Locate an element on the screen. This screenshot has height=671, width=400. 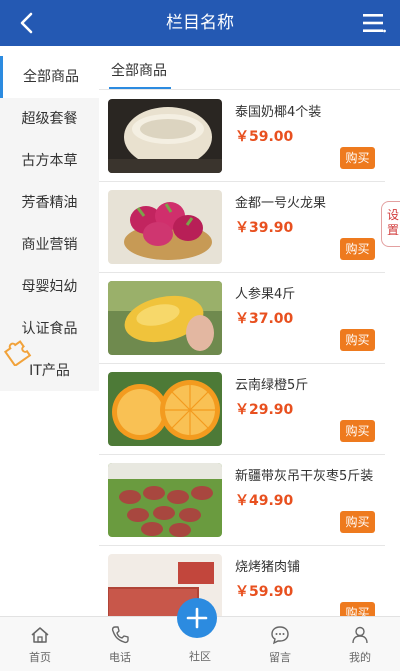
product-item: 泰国奶椰4个装 ￥59.00 购买 is located at coordinates (242, 136).